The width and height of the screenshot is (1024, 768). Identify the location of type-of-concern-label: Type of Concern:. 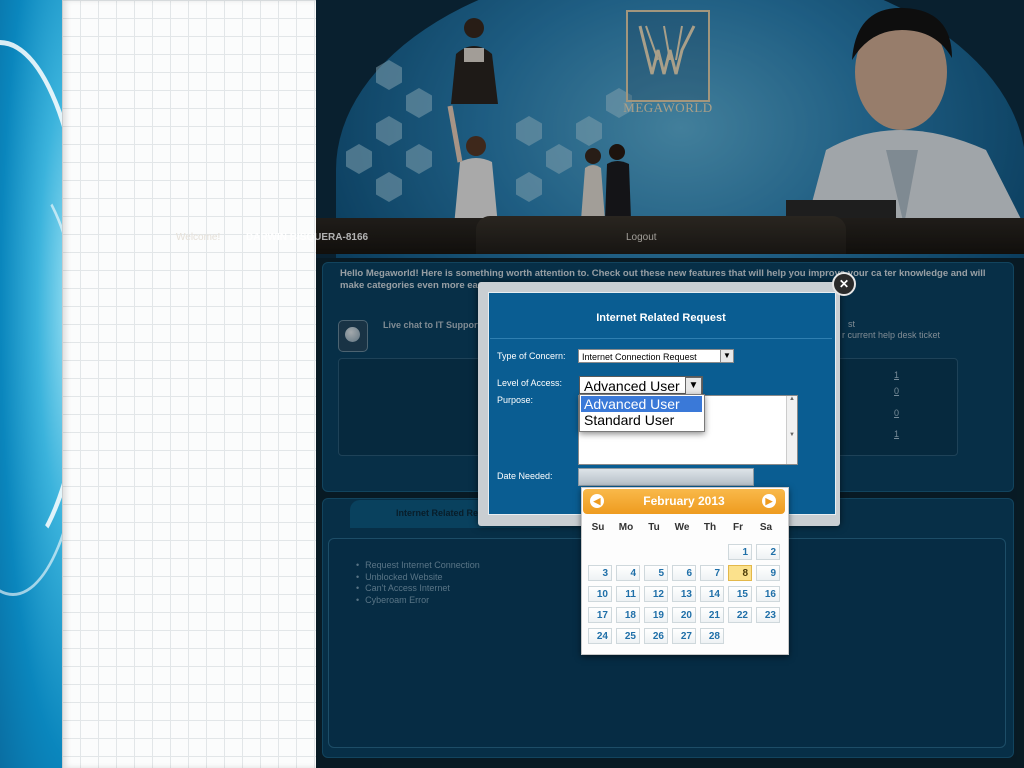
(531, 356).